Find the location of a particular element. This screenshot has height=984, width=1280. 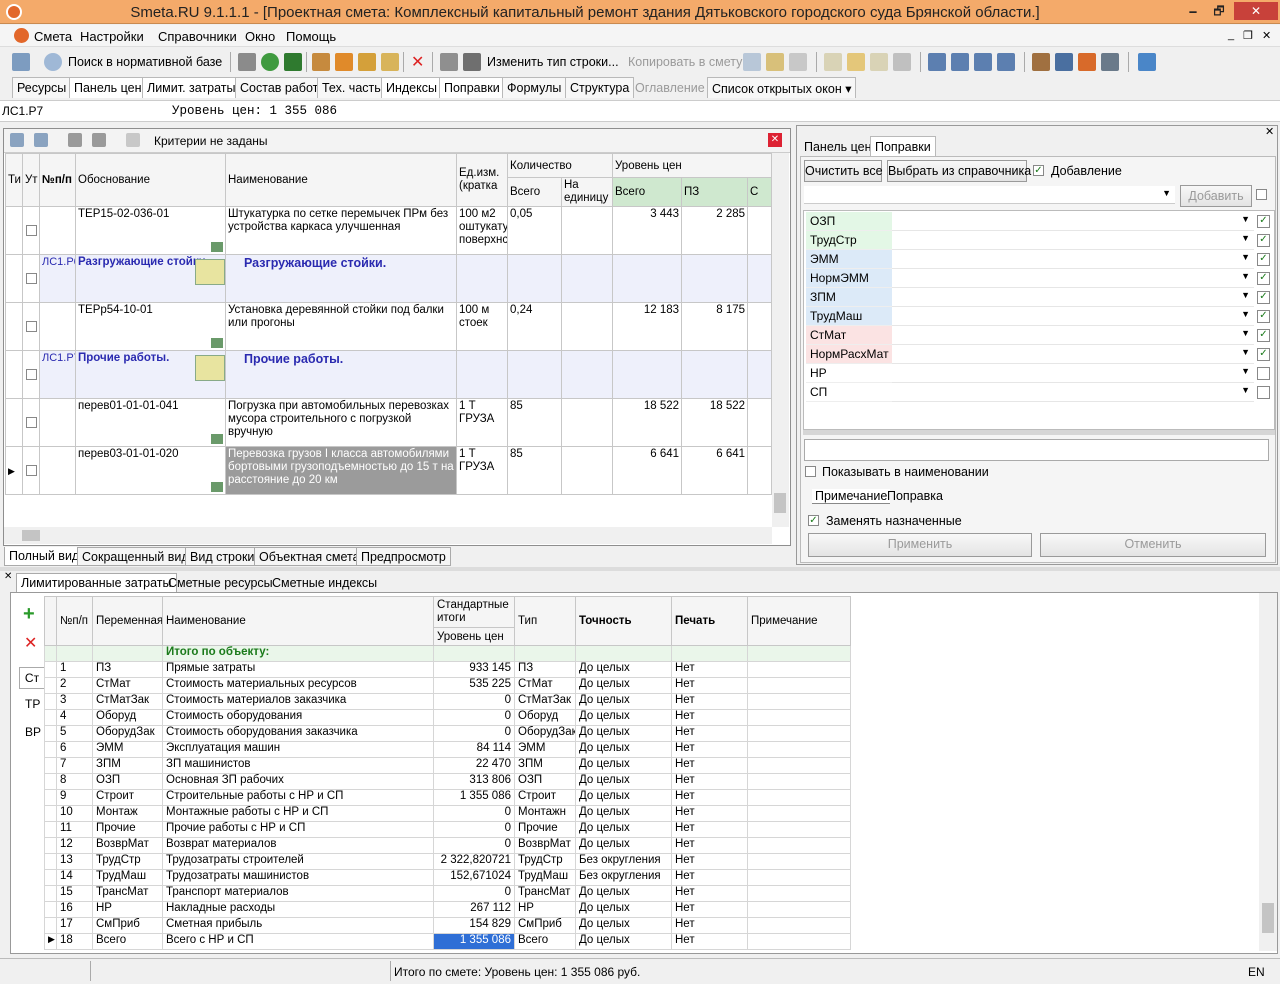

tab-tech-part: Тех. часть is located at coordinates (351, 87).